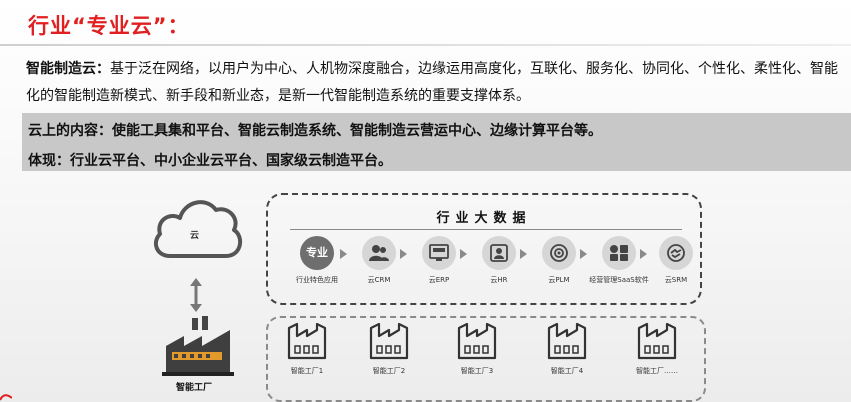 This screenshot has width=851, height=402. Describe the element at coordinates (6, 397) in the screenshot. I see `corner-decoration-icon` at that location.